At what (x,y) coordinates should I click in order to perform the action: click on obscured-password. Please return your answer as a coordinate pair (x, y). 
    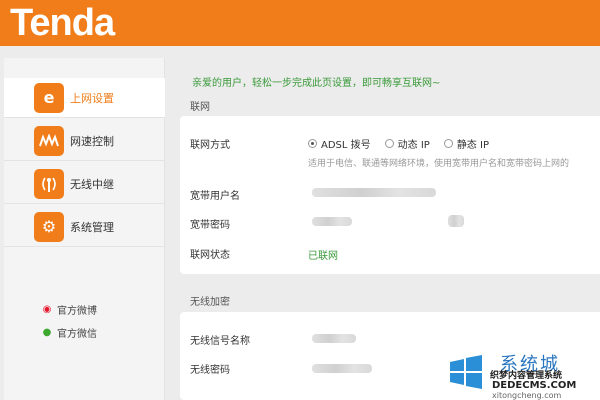
    Looking at the image, I should click on (332, 221).